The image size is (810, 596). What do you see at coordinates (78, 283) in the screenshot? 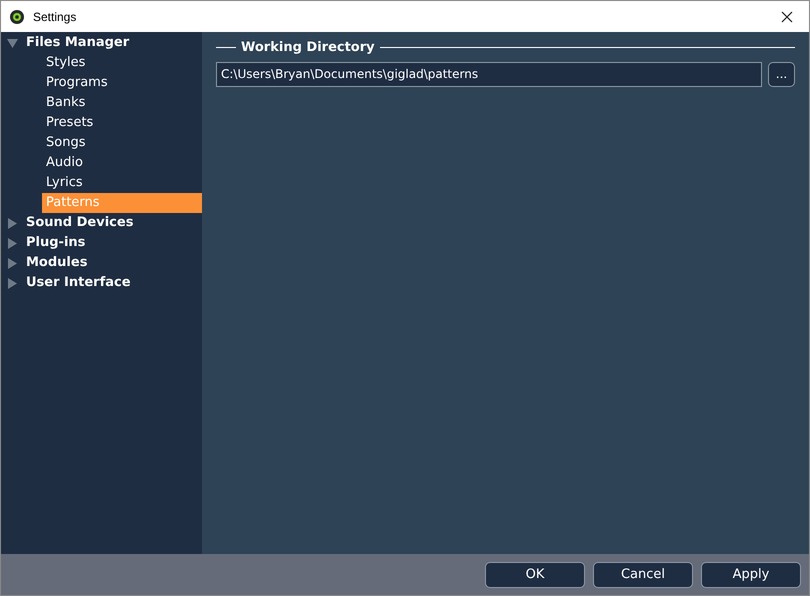
I see `tree-item: User Interface` at bounding box center [78, 283].